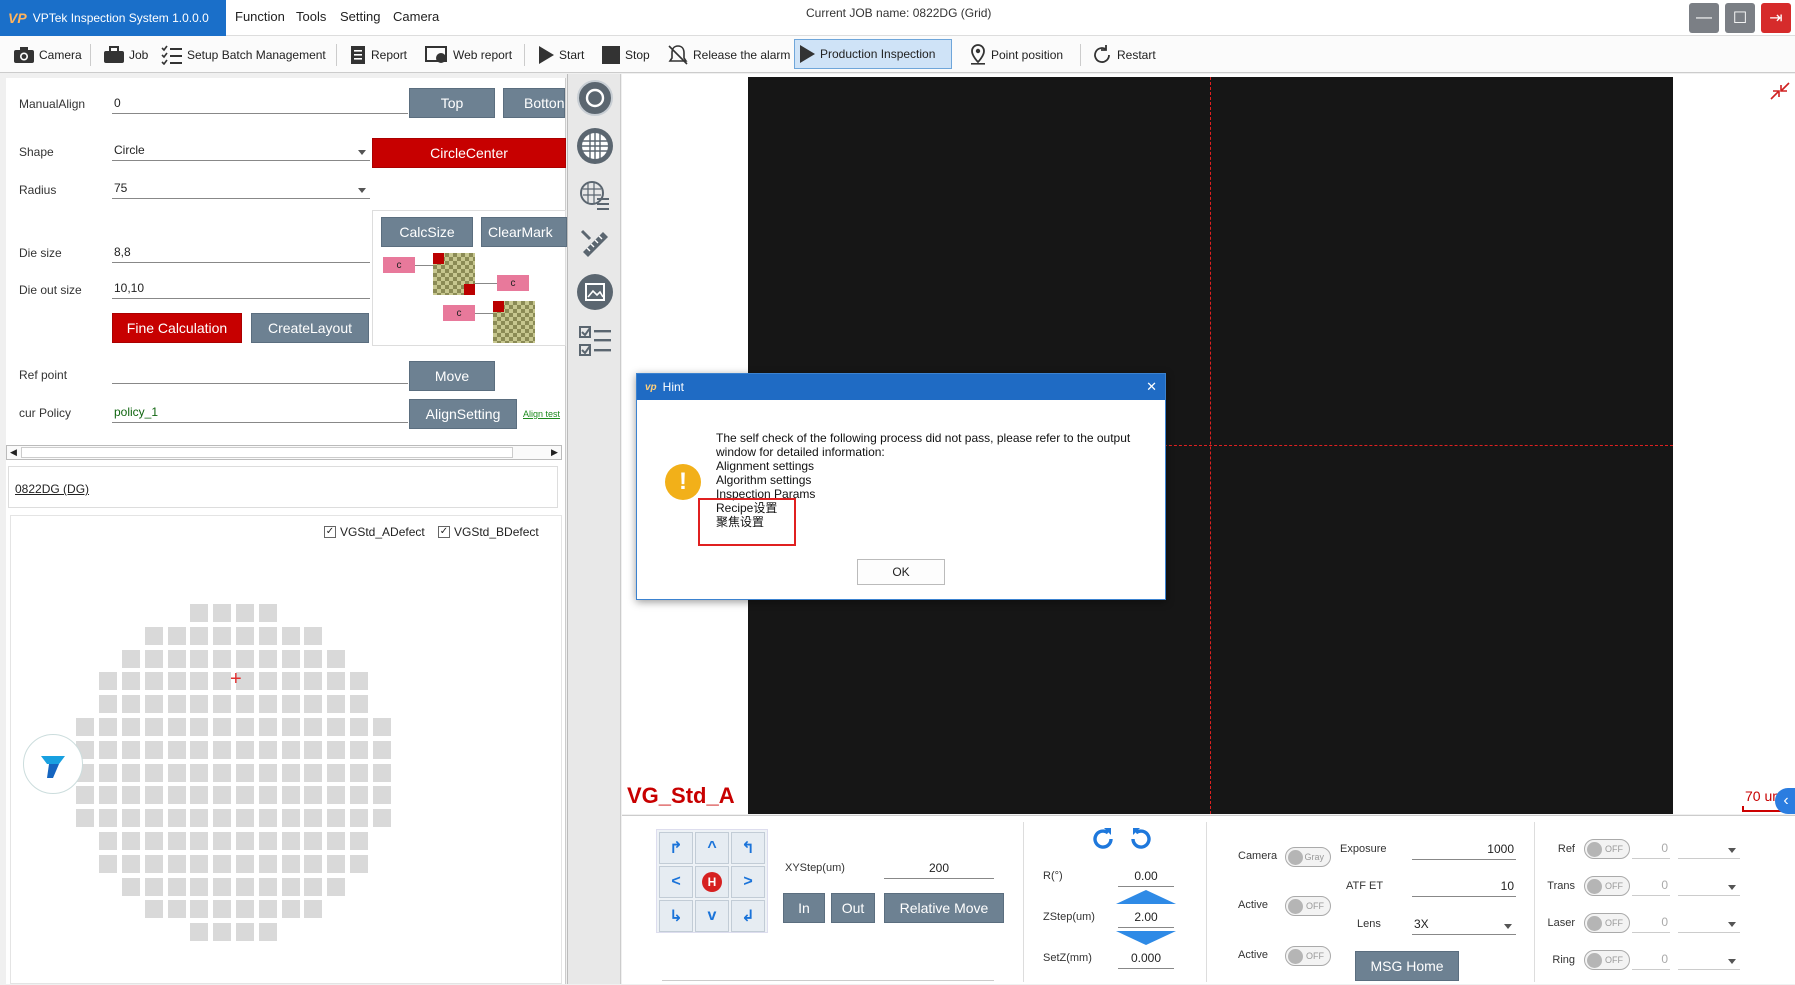  What do you see at coordinates (873, 54) in the screenshot?
I see `production-inspection-button: Production Inspection` at bounding box center [873, 54].